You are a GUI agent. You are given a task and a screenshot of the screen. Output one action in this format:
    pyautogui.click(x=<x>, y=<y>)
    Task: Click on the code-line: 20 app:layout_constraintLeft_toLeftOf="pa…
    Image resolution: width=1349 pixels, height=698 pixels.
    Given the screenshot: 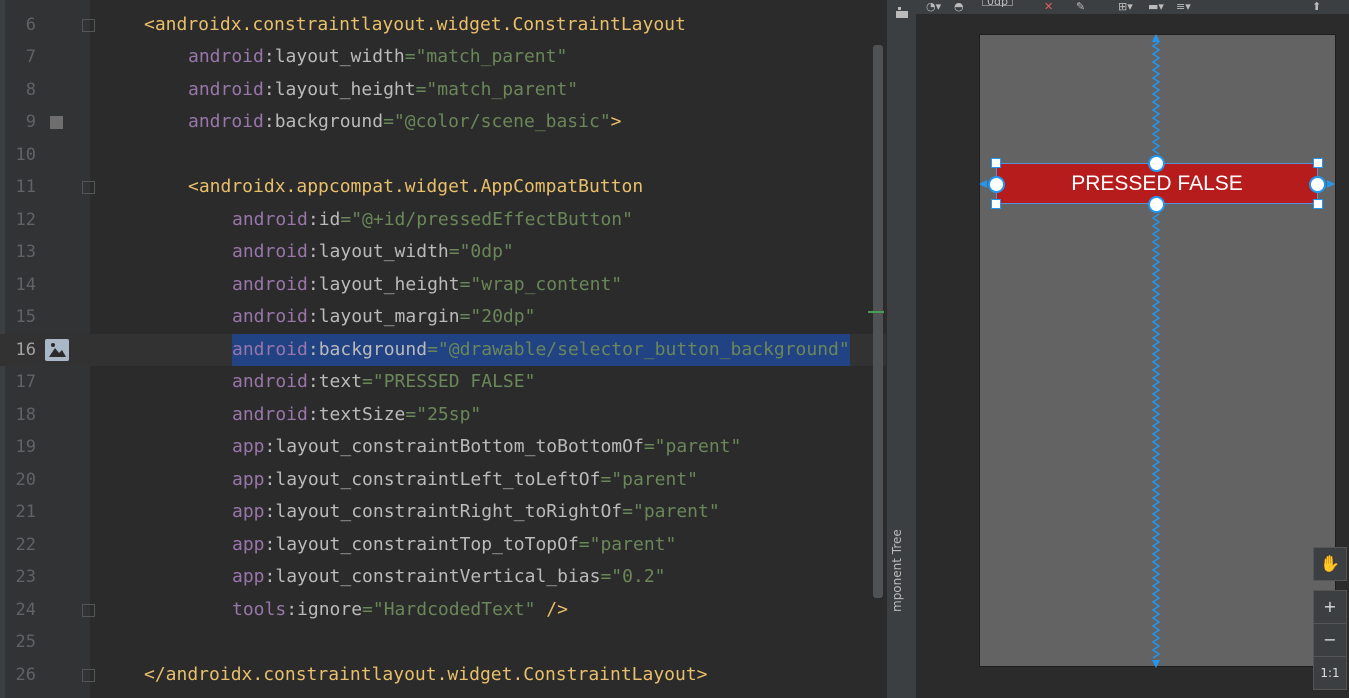 What is the action you would take?
    pyautogui.click(x=443, y=480)
    